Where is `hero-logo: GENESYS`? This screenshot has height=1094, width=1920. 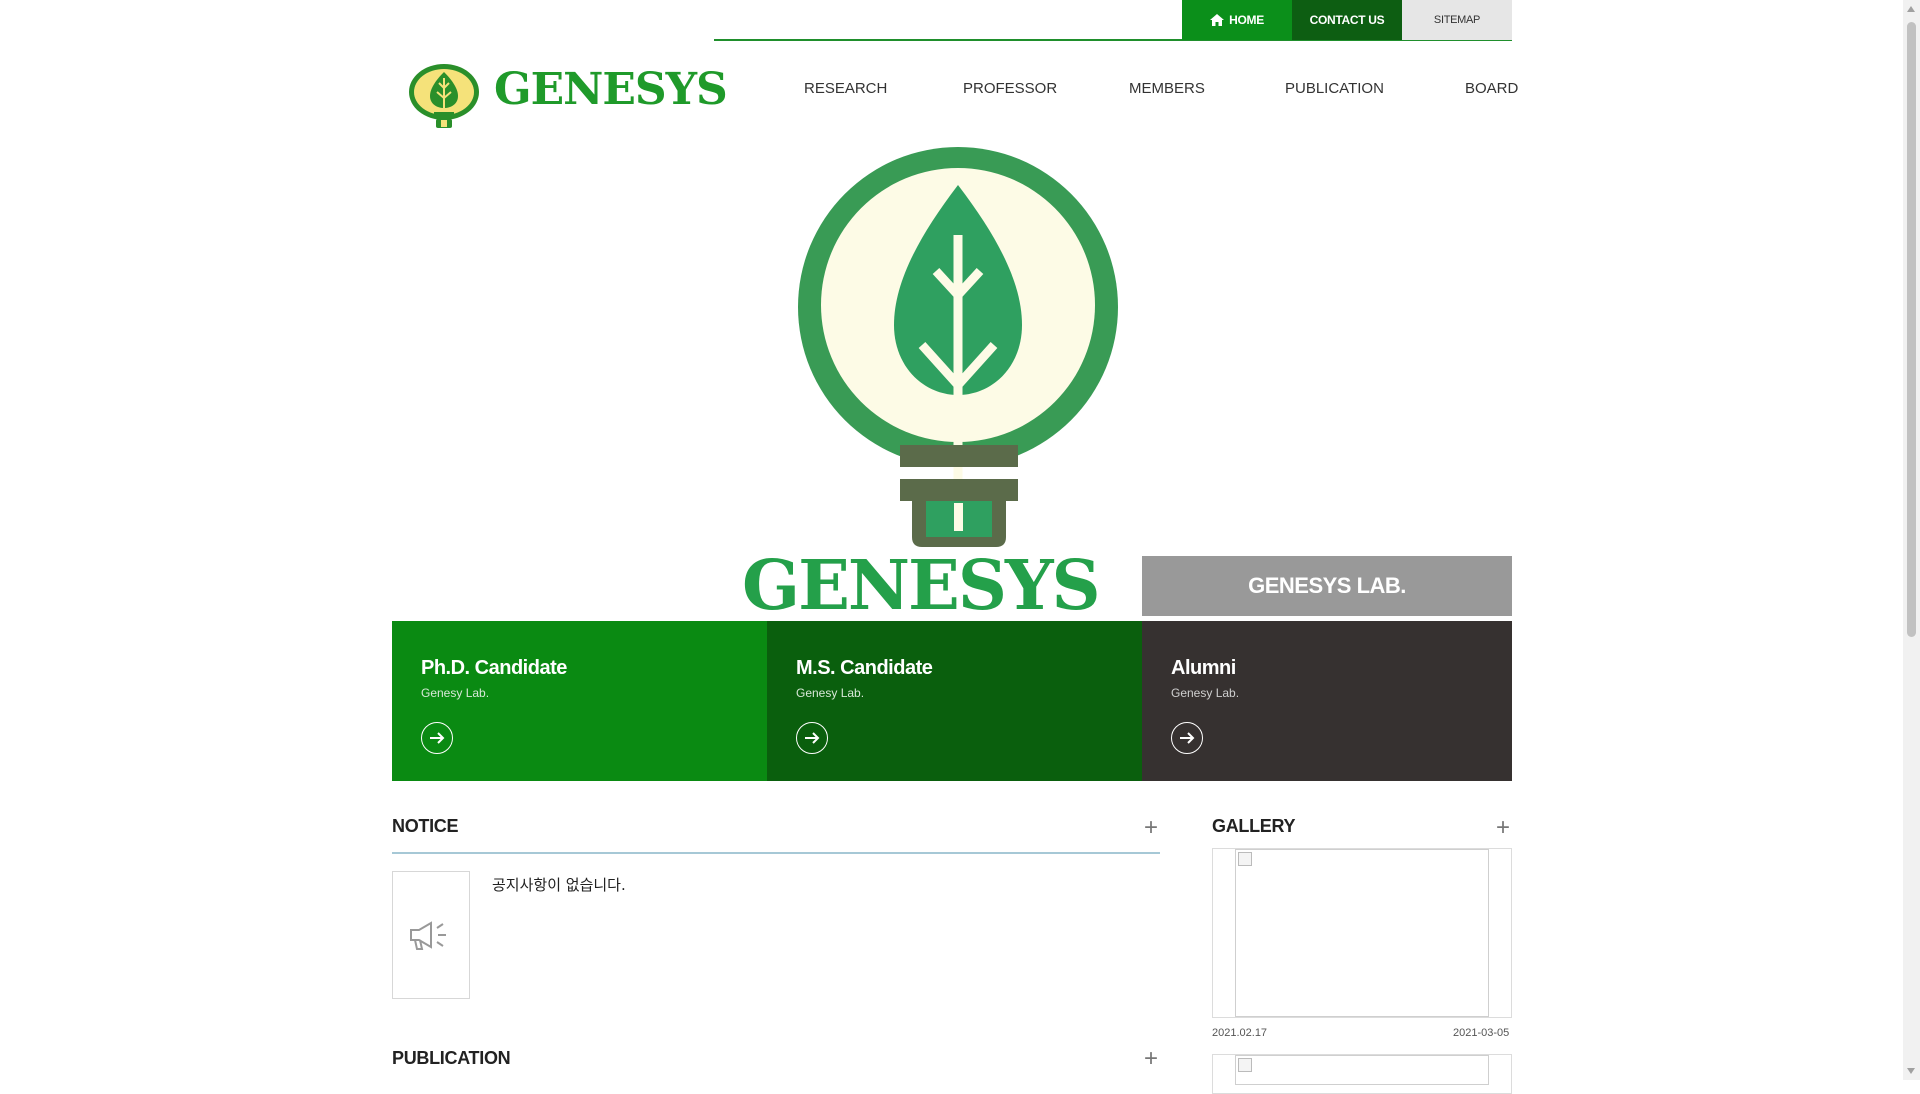
hero-logo: GENESYS is located at coordinates (950, 385).